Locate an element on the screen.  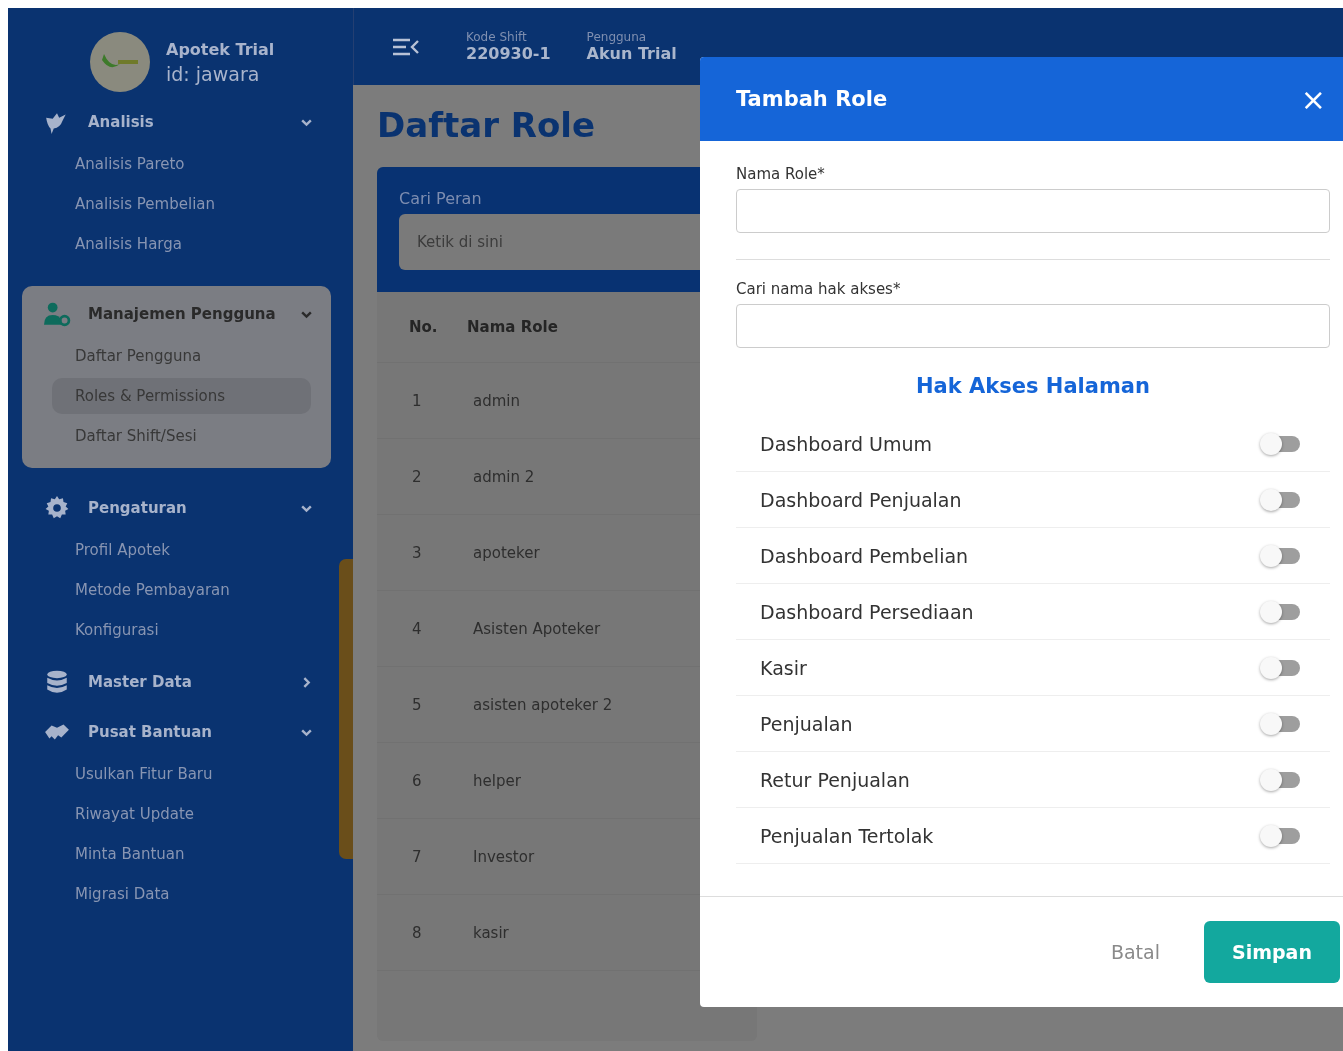
store-id: id: jawara is located at coordinates (213, 73).